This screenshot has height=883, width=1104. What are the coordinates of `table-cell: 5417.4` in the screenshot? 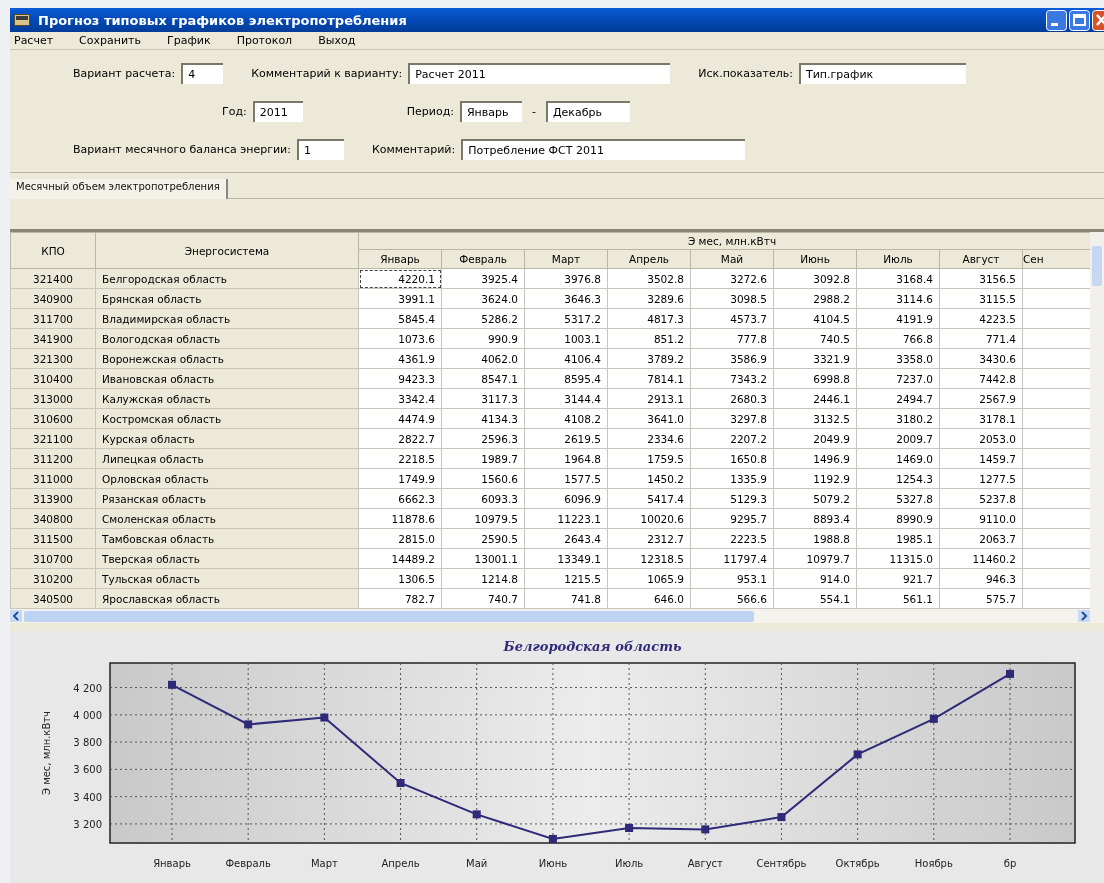 It's located at (649, 498).